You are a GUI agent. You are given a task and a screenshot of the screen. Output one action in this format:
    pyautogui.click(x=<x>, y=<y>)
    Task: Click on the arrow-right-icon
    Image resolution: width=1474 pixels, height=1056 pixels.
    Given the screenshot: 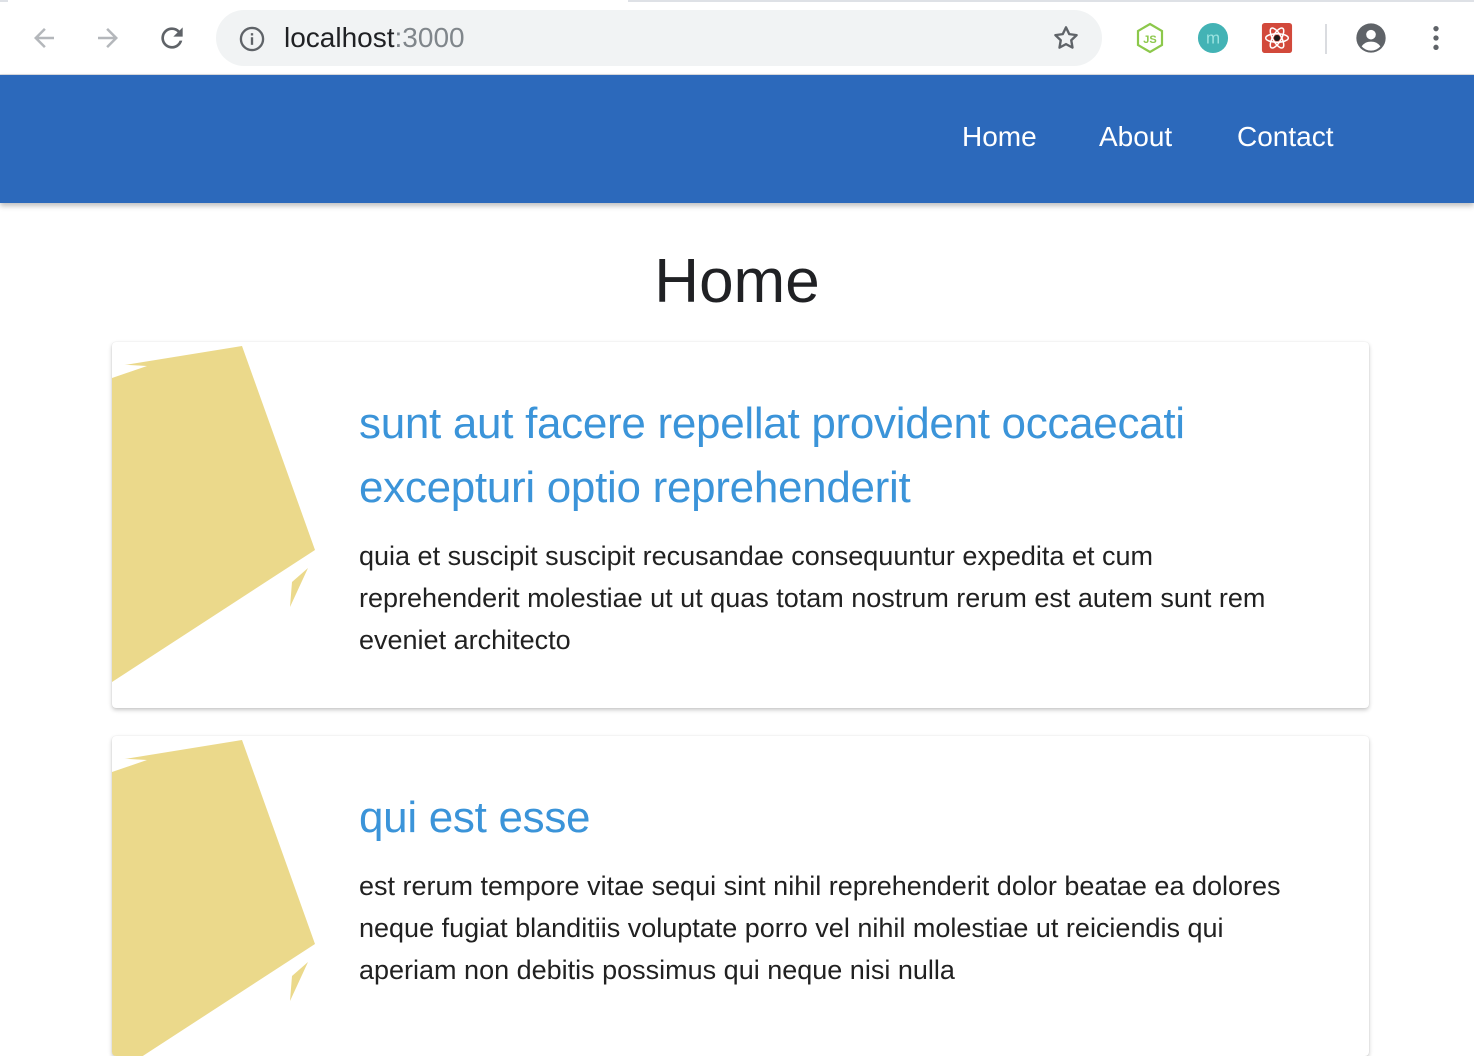 What is the action you would take?
    pyautogui.click(x=108, y=38)
    